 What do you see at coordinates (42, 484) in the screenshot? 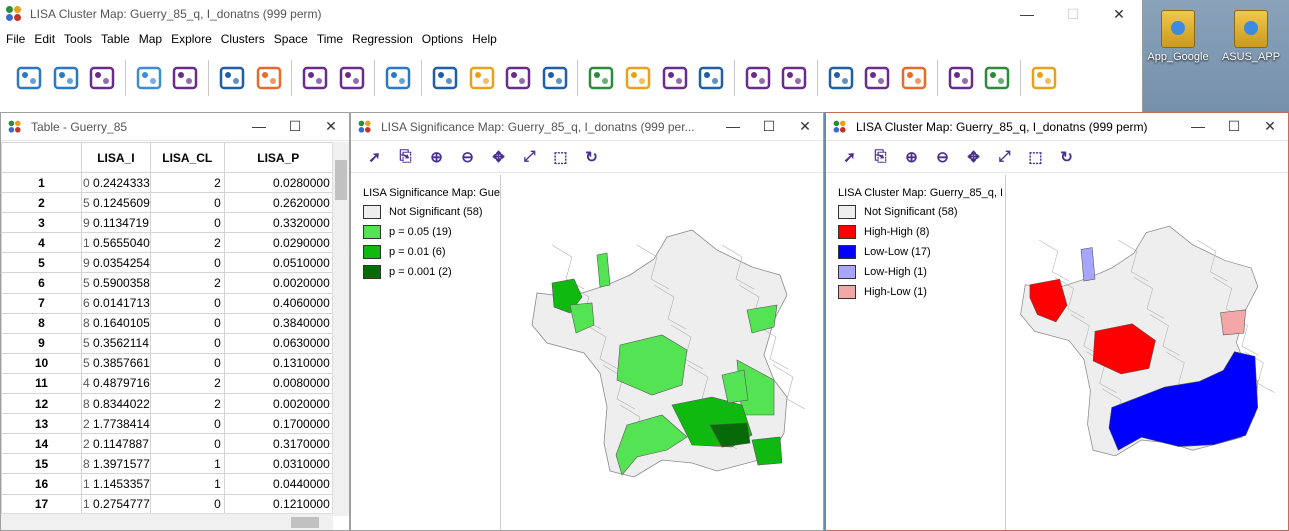
I see `row-number: 16` at bounding box center [42, 484].